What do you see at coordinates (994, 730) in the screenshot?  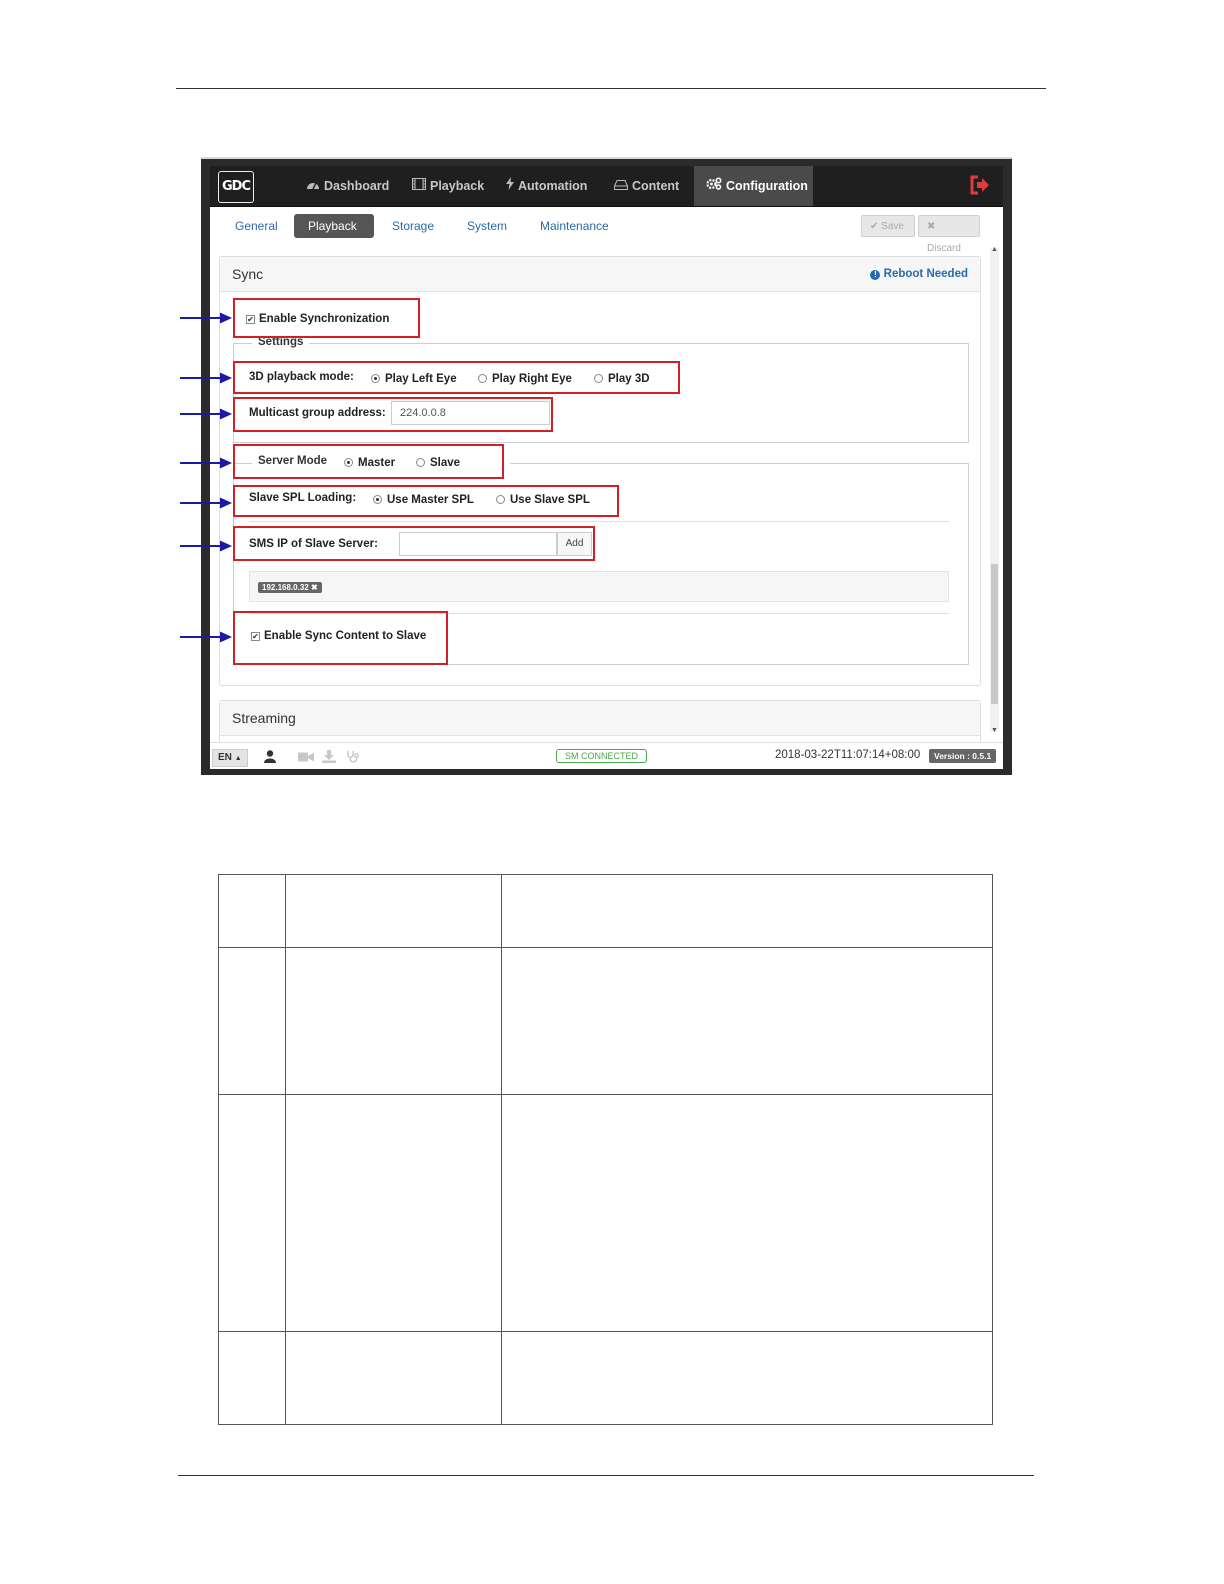 I see `scroll-down-icon: ▼` at bounding box center [994, 730].